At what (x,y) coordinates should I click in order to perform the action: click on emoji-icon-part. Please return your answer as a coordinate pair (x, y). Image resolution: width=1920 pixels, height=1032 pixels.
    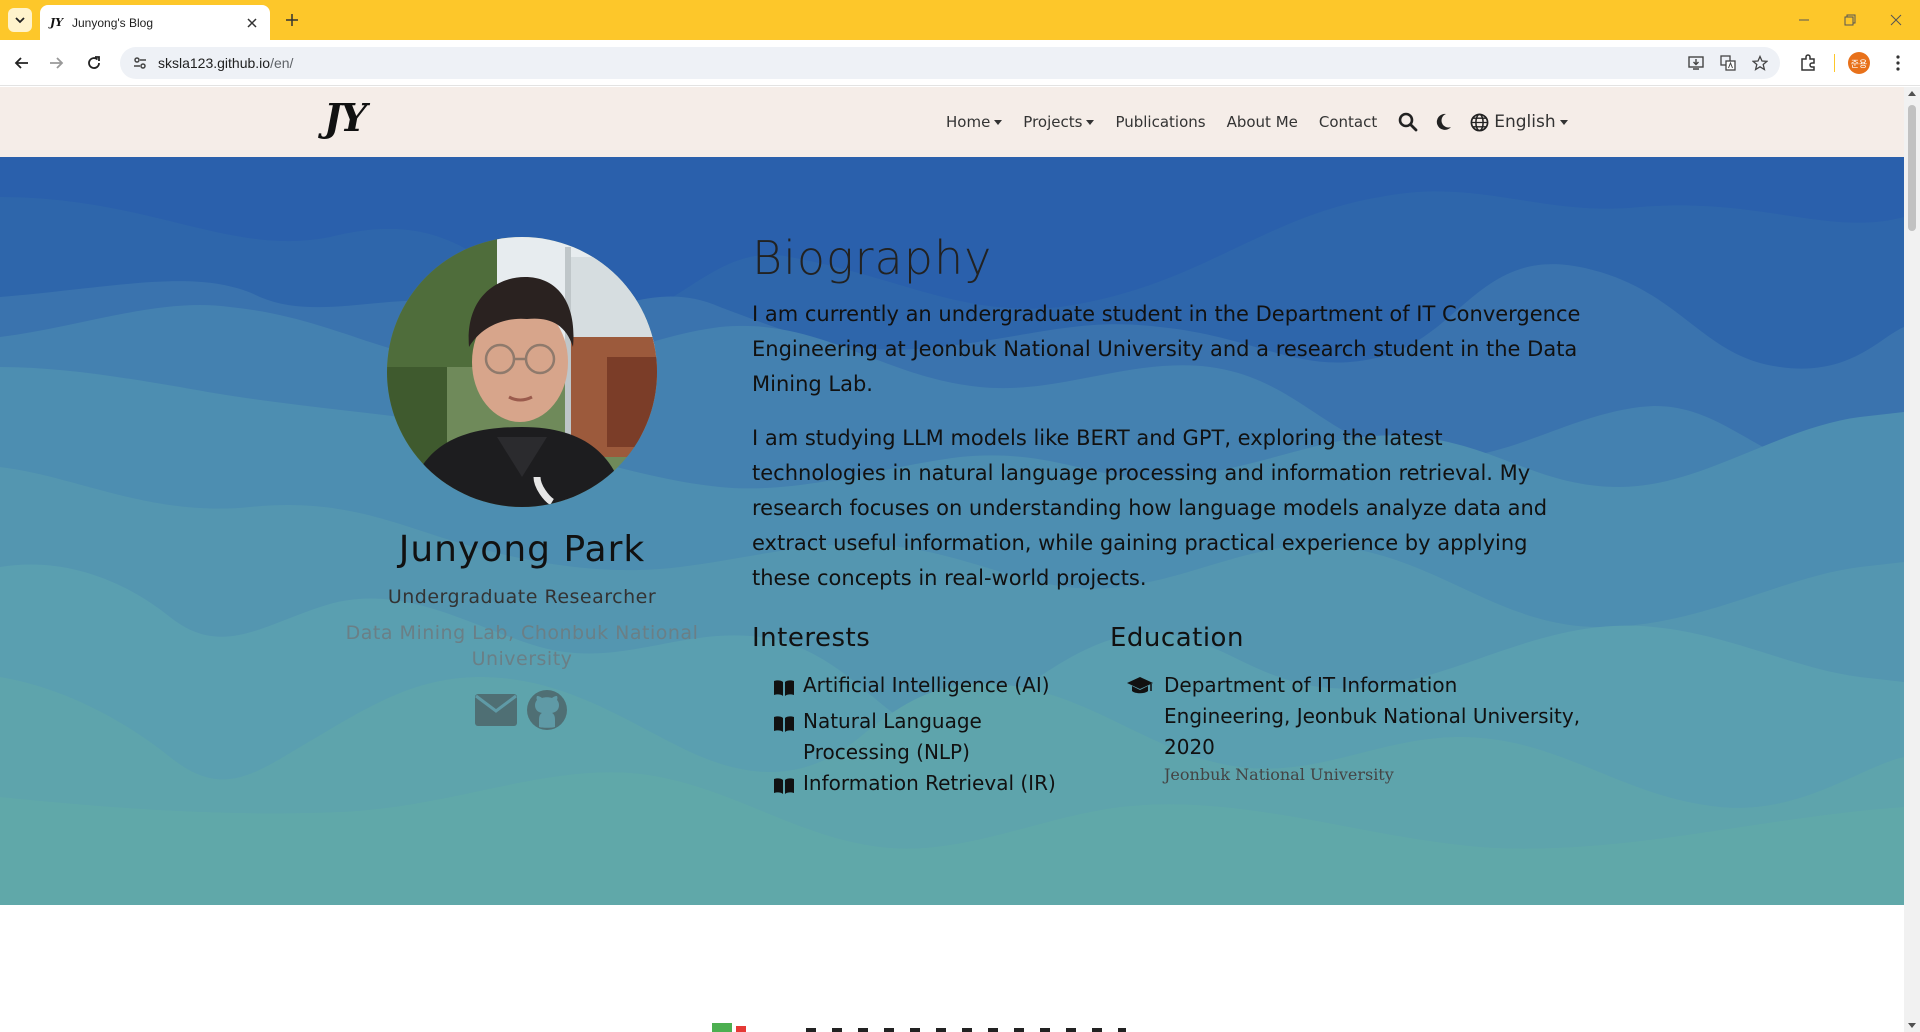
    Looking at the image, I should click on (741, 1029).